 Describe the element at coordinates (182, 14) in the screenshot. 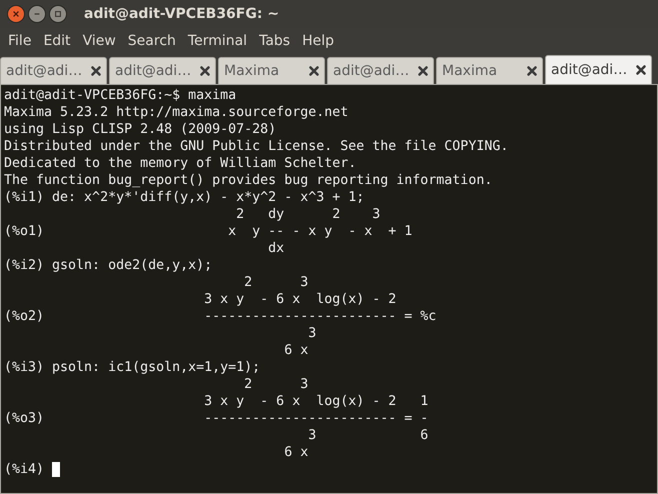

I see `window-title: adit@adit-VPCEB36FG: ~` at that location.